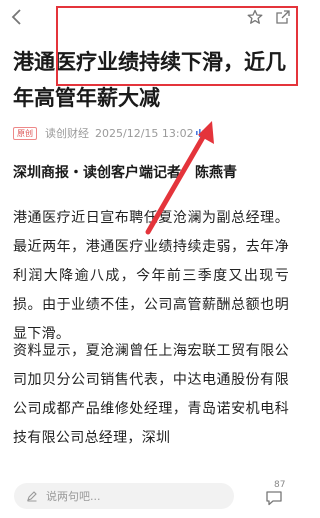 The width and height of the screenshot is (320, 518). I want to click on publish-time: 2025/12/15 13:02, so click(144, 133).